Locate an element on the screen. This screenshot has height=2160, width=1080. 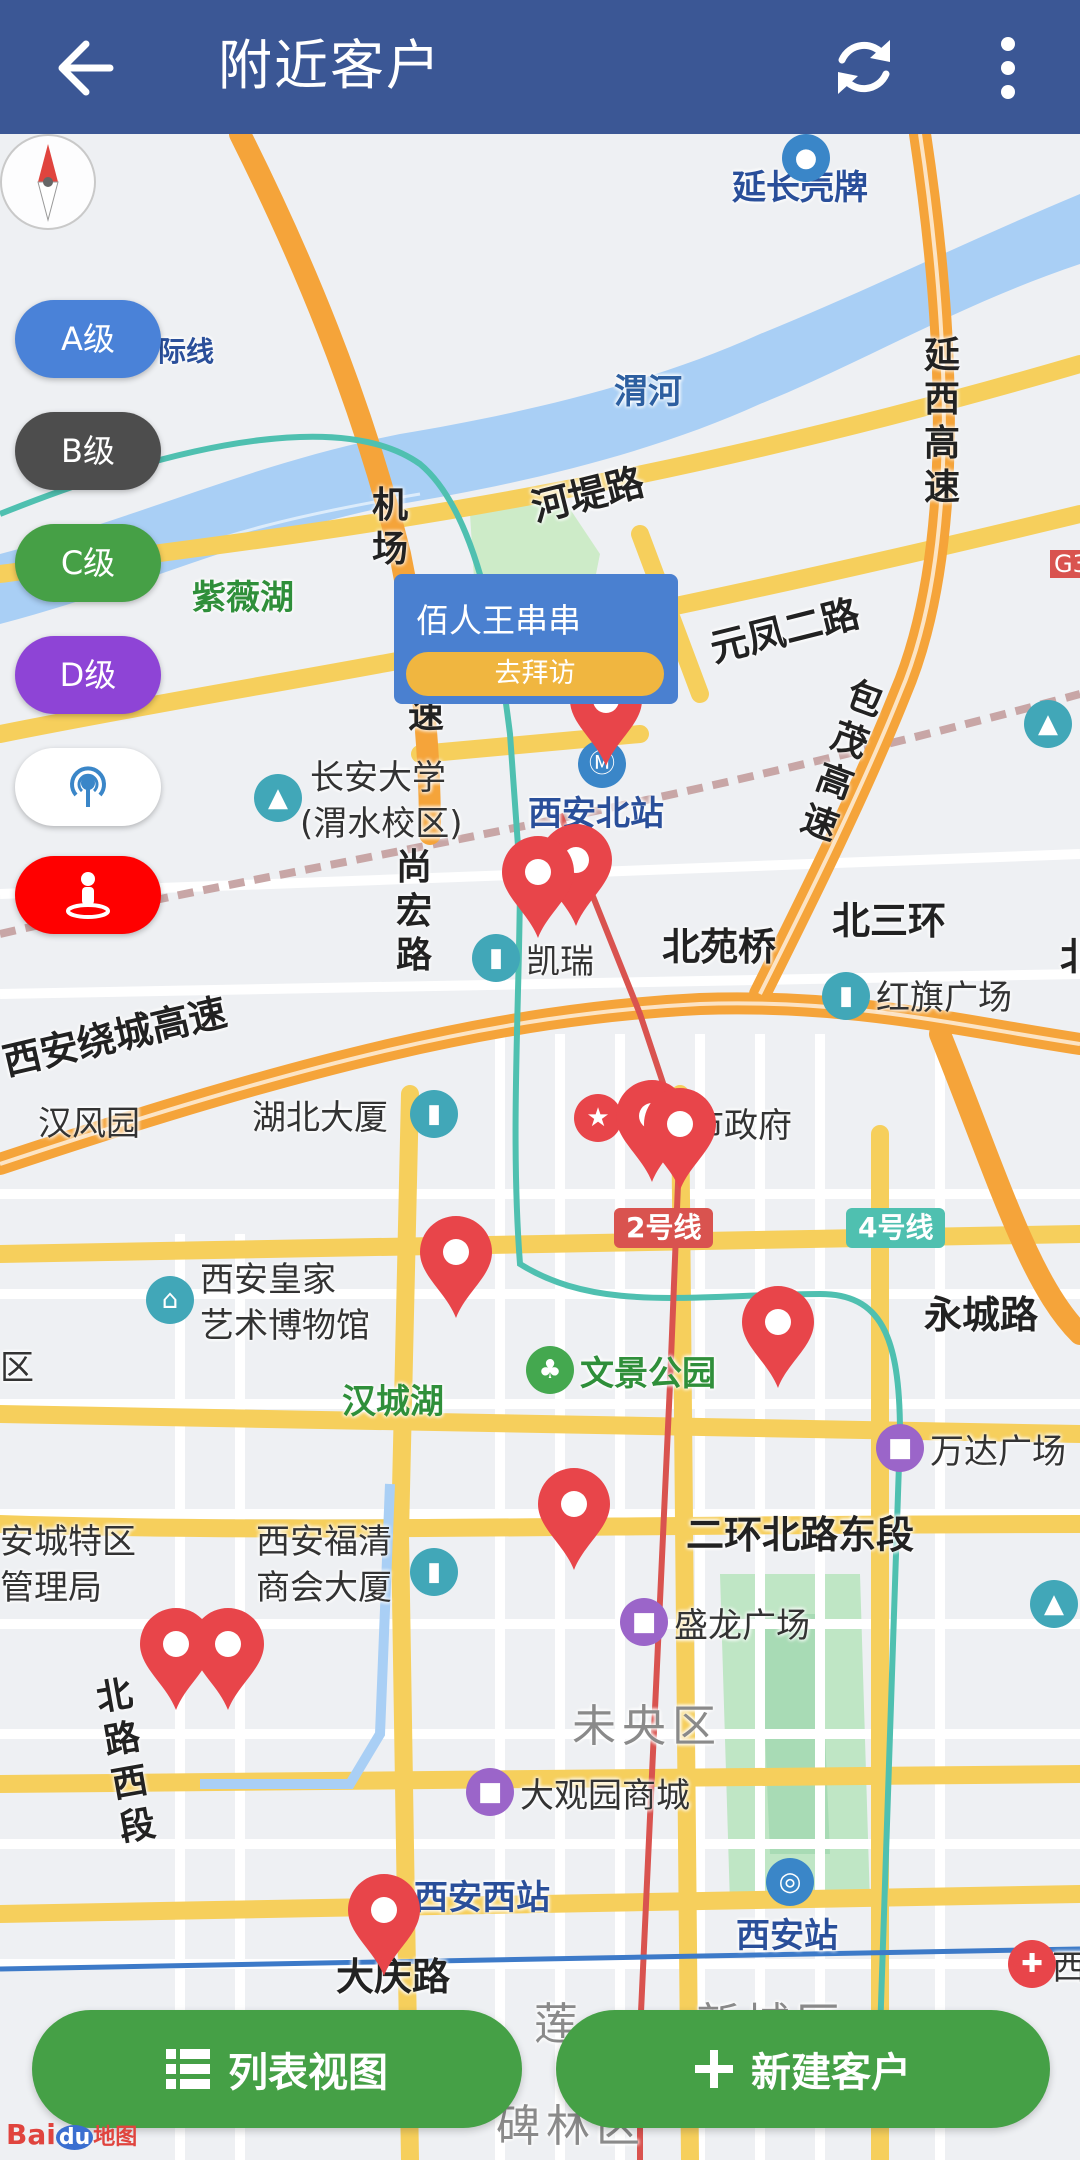
map-label: 长安大学 is located at coordinates (378, 778).